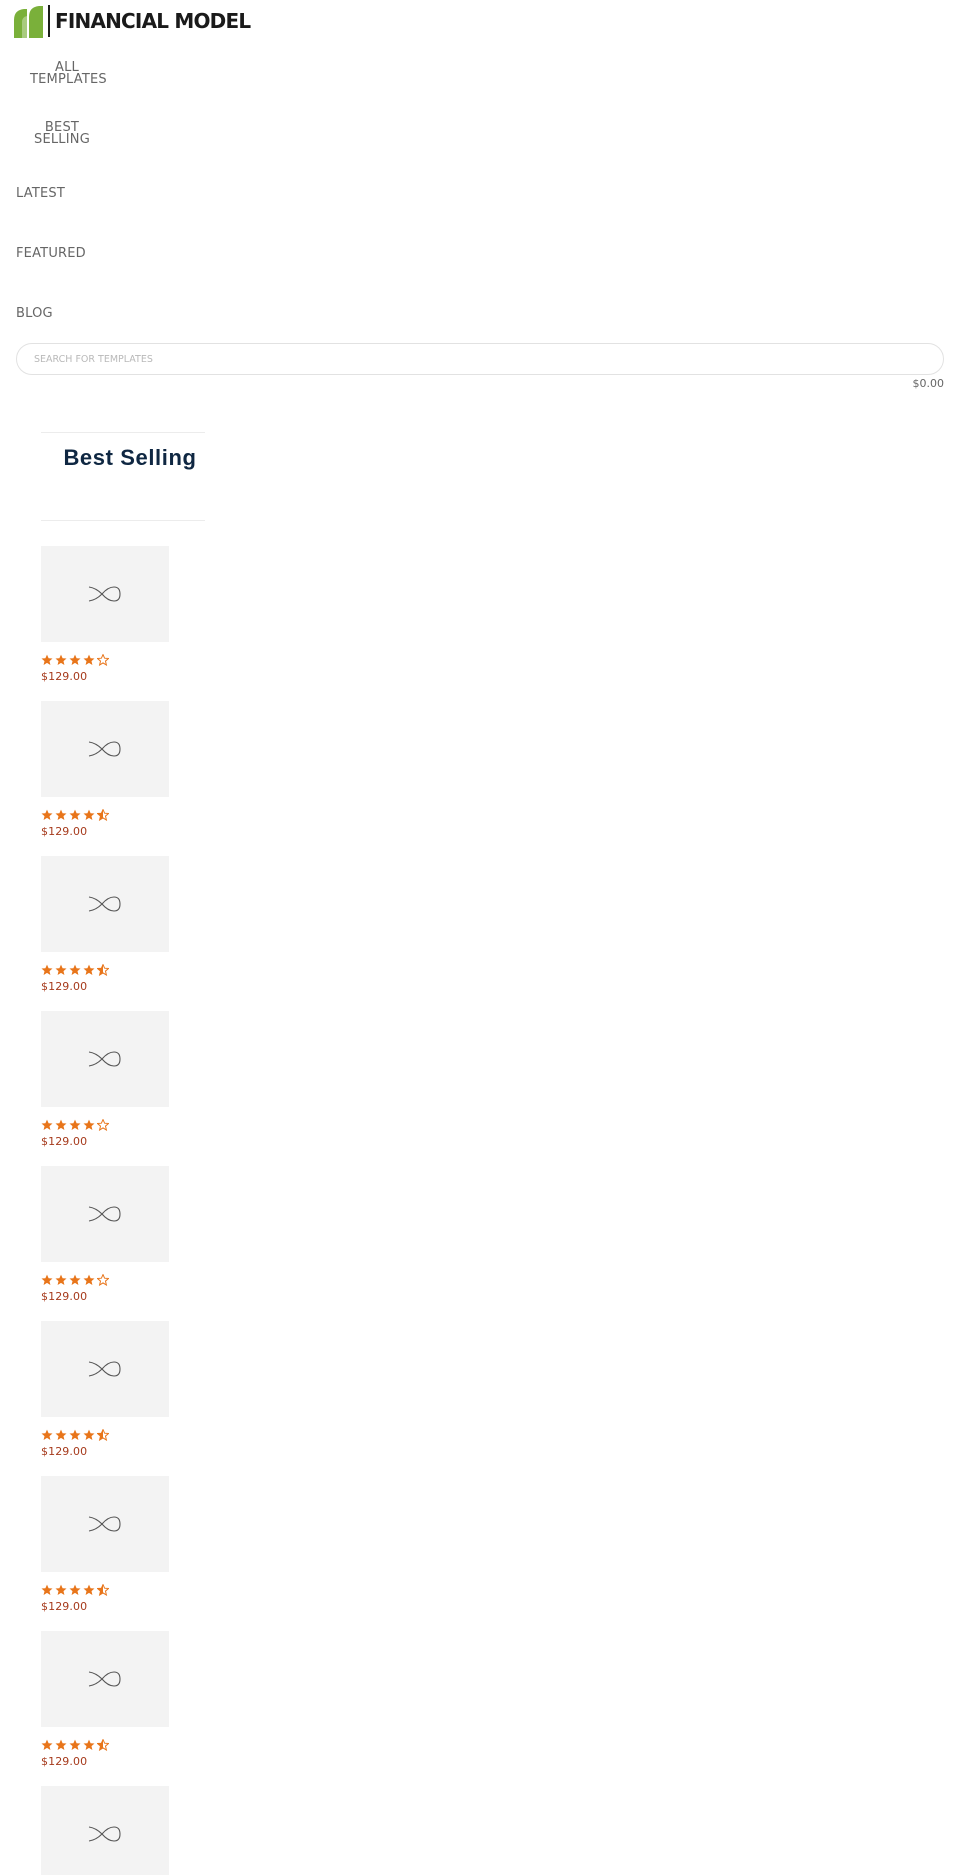  I want to click on search-bar, so click(480, 359).